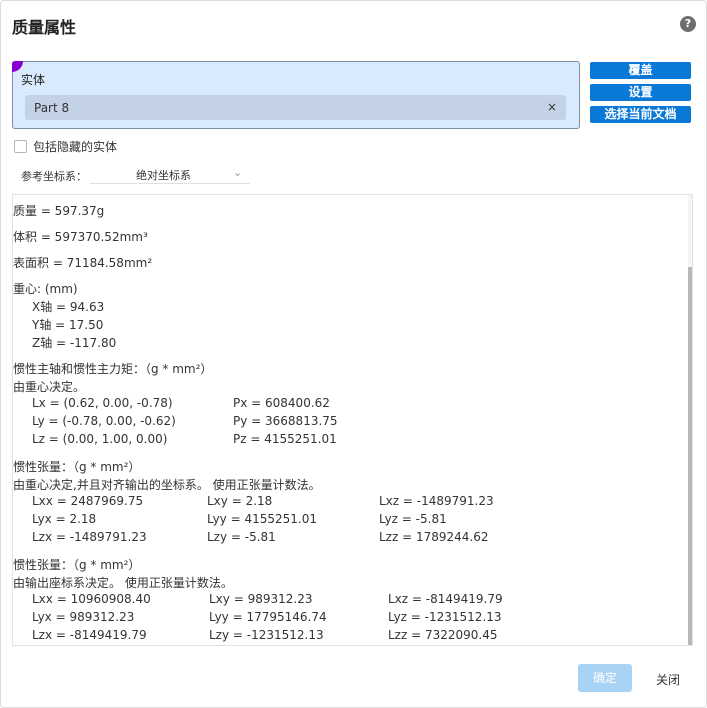 This screenshot has width=707, height=708. I want to click on ref-coord-label: 参考坐标系：, so click(54, 176).